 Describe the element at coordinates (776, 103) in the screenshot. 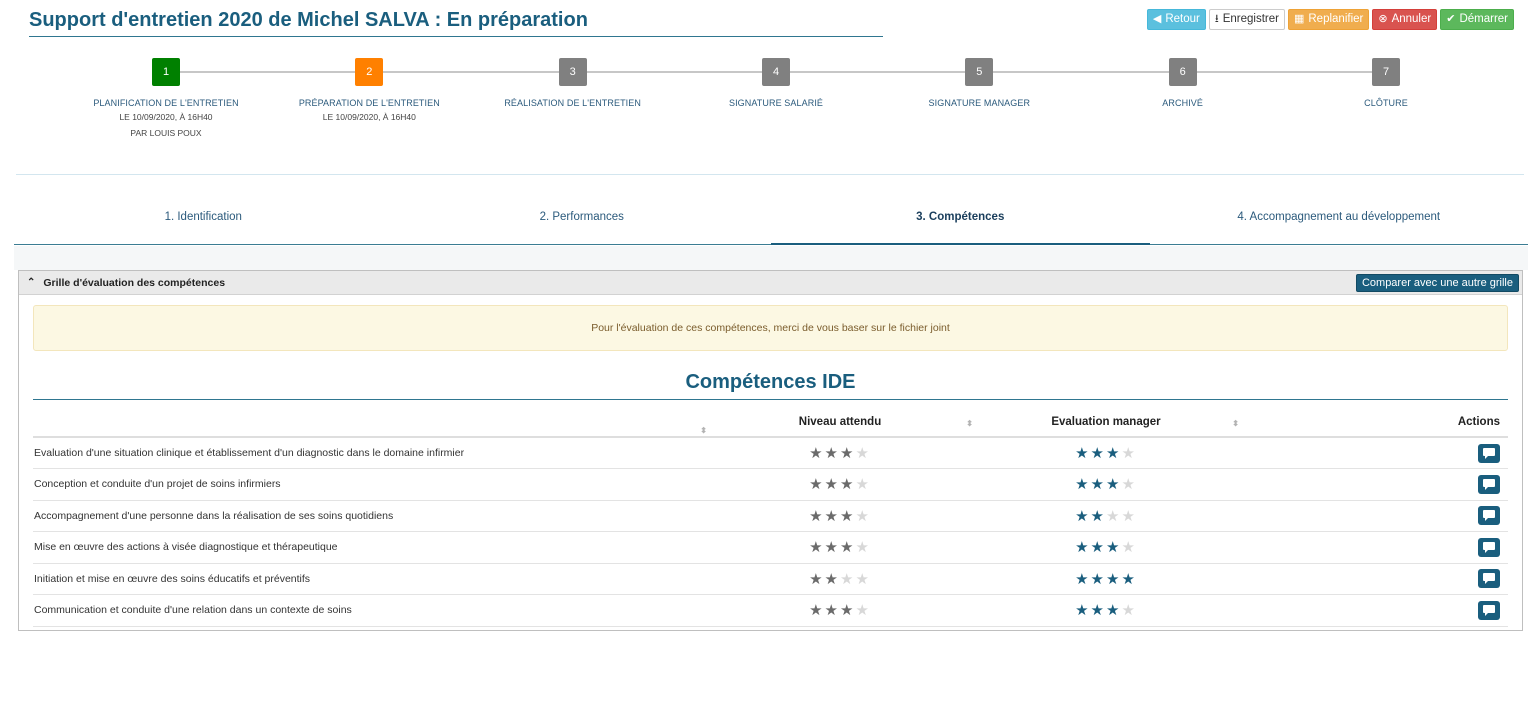

I see `step-label: Signature salarié` at that location.